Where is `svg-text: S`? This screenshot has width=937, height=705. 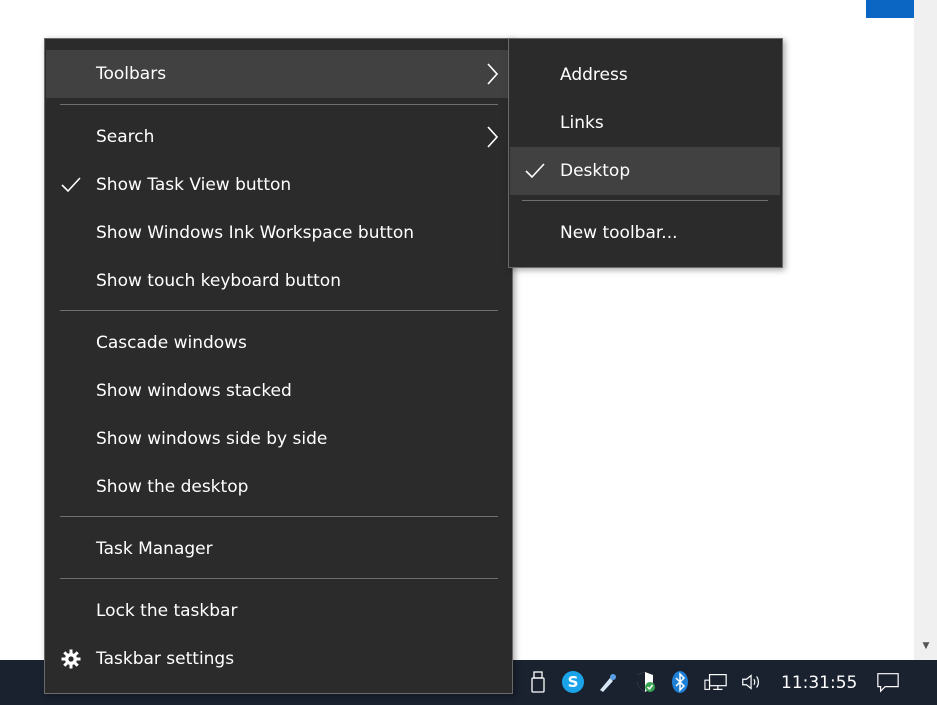
svg-text: S is located at coordinates (573, 682).